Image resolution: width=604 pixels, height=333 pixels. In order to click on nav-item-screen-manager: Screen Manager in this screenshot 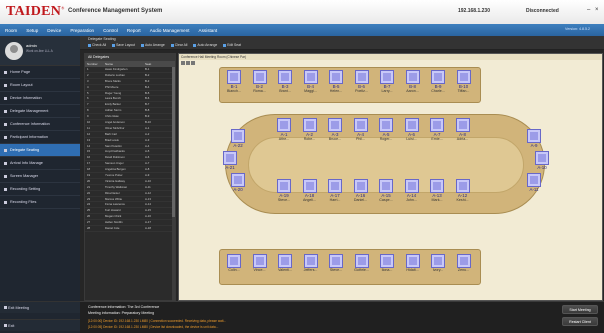, I will do `click(40, 176)`.